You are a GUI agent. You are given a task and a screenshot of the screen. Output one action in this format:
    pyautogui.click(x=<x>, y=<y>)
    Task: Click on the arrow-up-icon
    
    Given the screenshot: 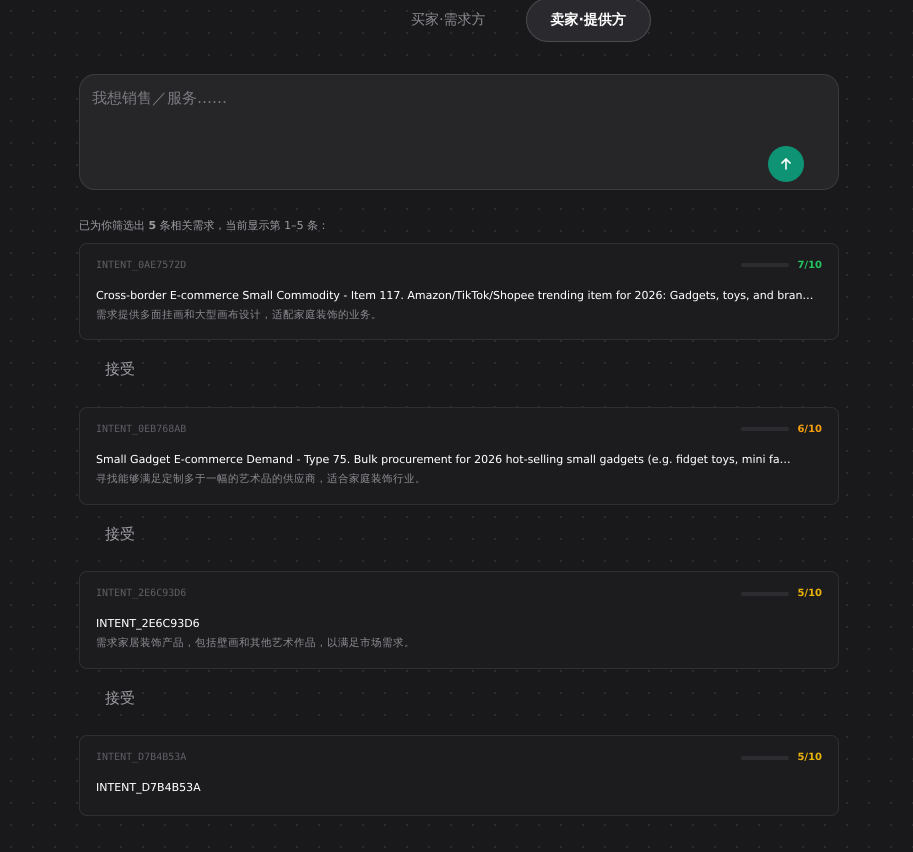 What is the action you would take?
    pyautogui.click(x=786, y=164)
    